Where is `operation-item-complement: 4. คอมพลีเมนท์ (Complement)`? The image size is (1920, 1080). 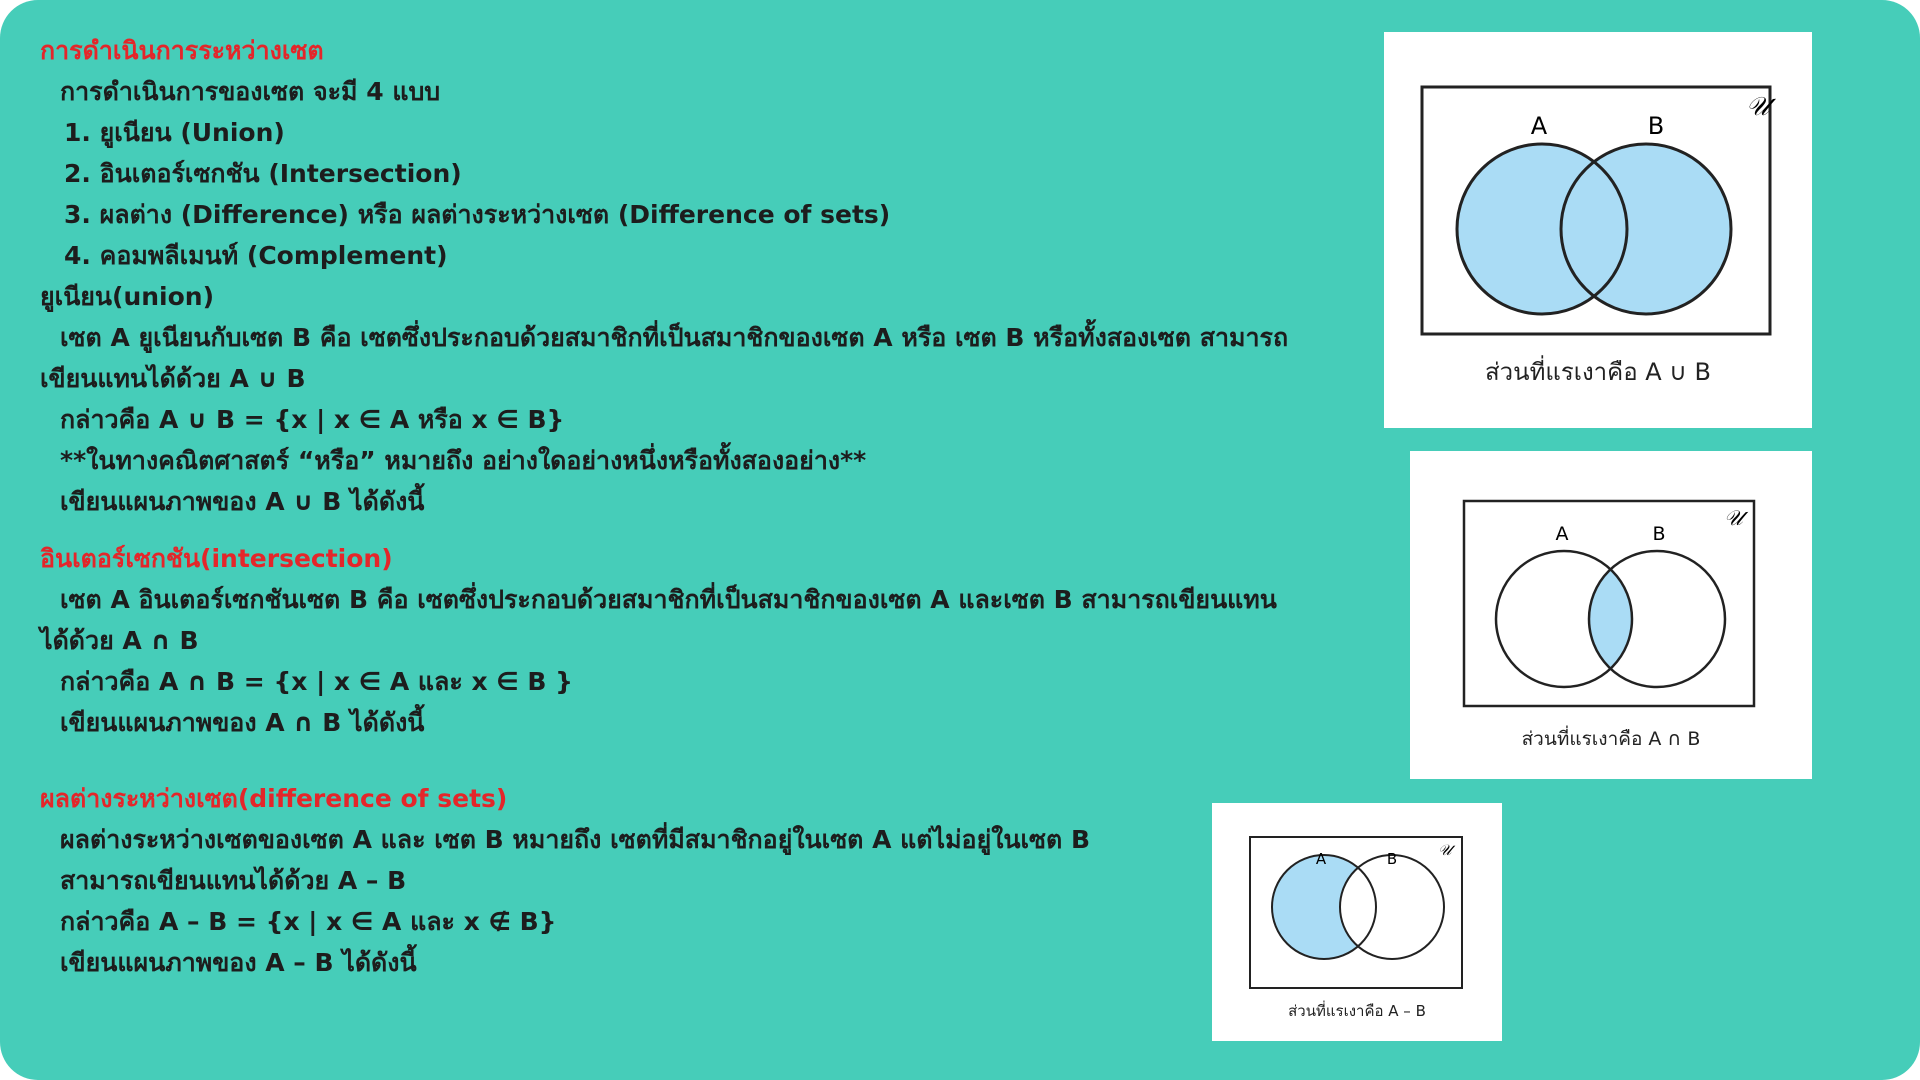
operation-item-complement: 4. คอมพลีเมนท์ (Complement) is located at coordinates (256, 255).